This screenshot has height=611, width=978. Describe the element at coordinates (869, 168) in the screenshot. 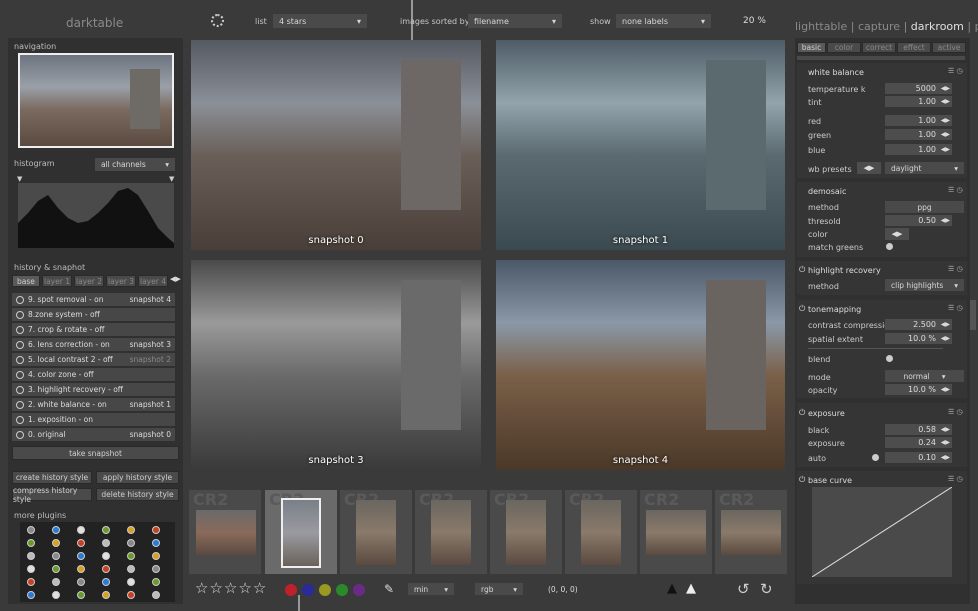

I see `wb-preset-stepper: ◀▶` at that location.